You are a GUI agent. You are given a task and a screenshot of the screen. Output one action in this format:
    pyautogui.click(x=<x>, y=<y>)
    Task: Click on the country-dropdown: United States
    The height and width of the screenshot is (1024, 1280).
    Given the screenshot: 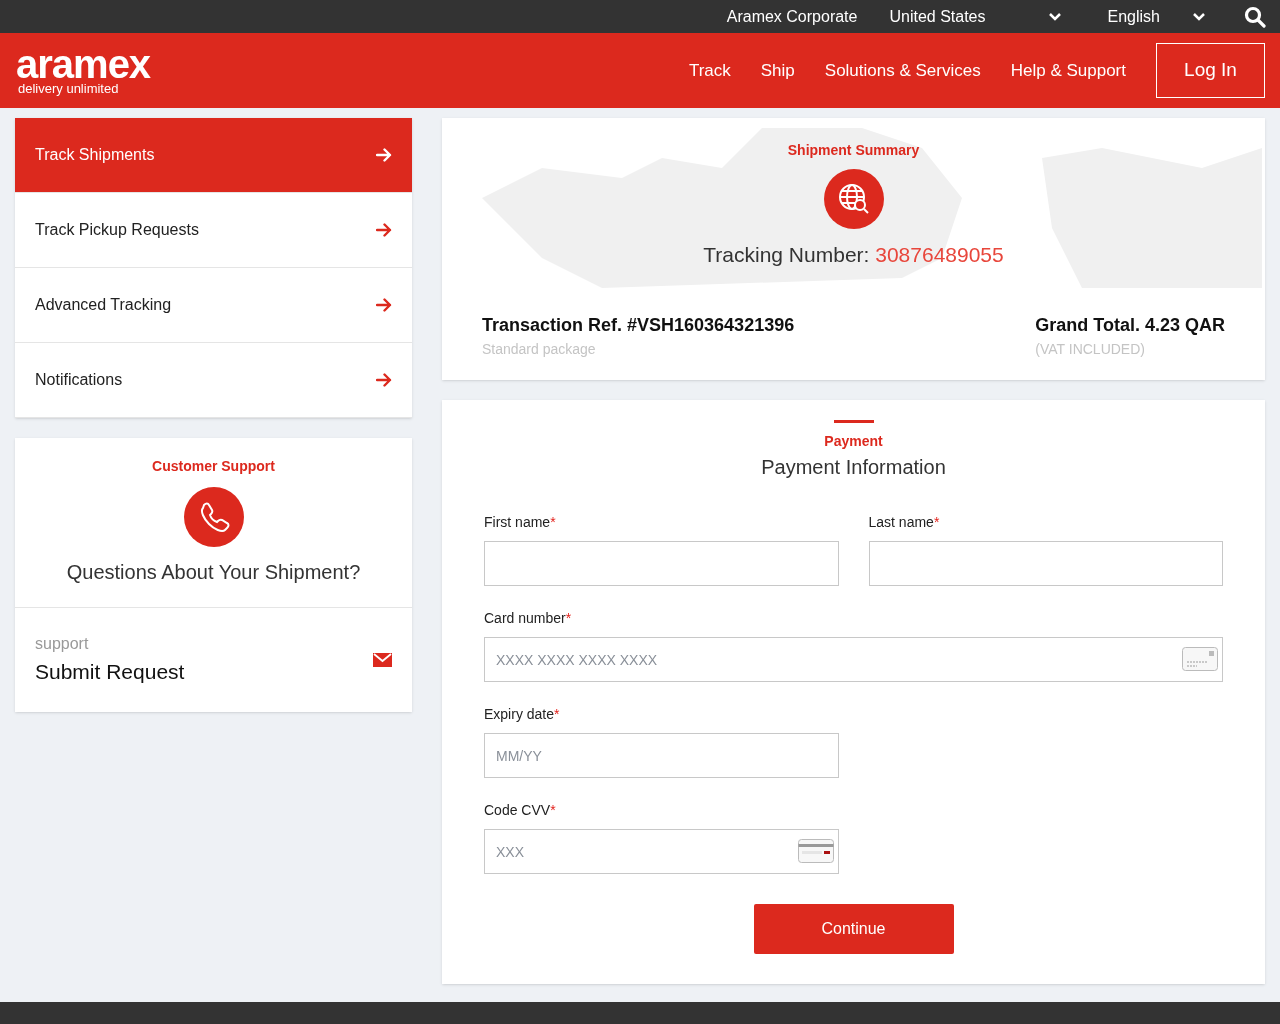 What is the action you would take?
    pyautogui.click(x=975, y=16)
    